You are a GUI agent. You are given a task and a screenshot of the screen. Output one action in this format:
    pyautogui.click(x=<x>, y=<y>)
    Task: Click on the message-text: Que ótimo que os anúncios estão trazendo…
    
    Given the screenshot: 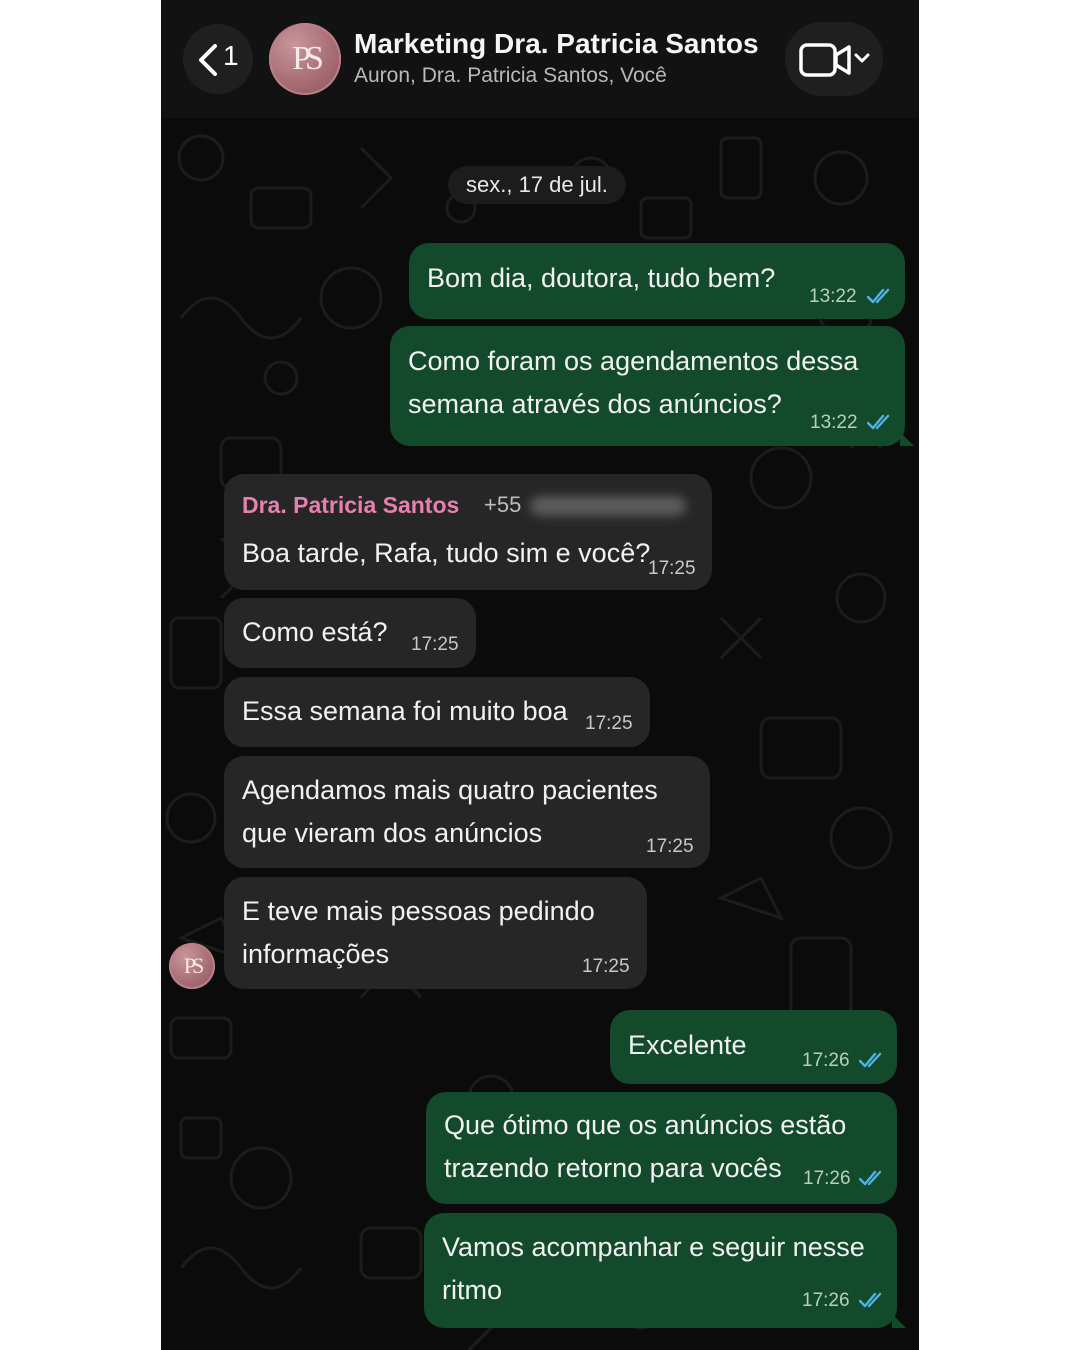 What is the action you would take?
    pyautogui.click(x=645, y=1146)
    